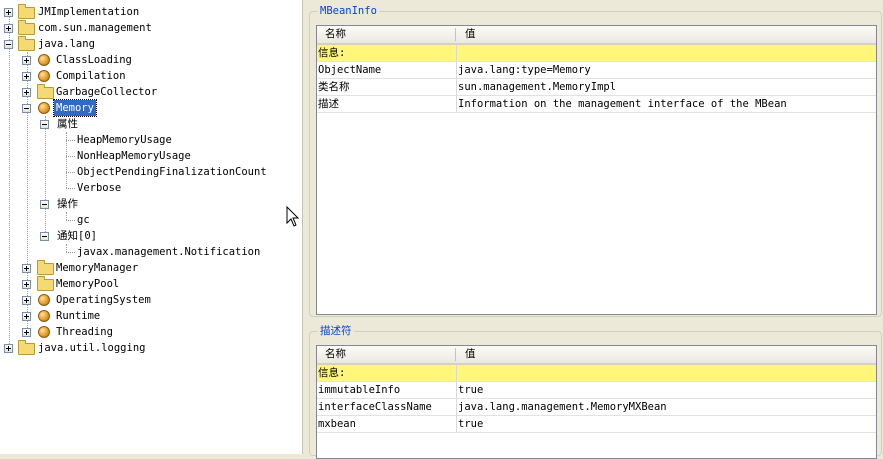 The width and height of the screenshot is (883, 459). What do you see at coordinates (107, 92) in the screenshot?
I see `tree-node-label: GarbageCollector` at bounding box center [107, 92].